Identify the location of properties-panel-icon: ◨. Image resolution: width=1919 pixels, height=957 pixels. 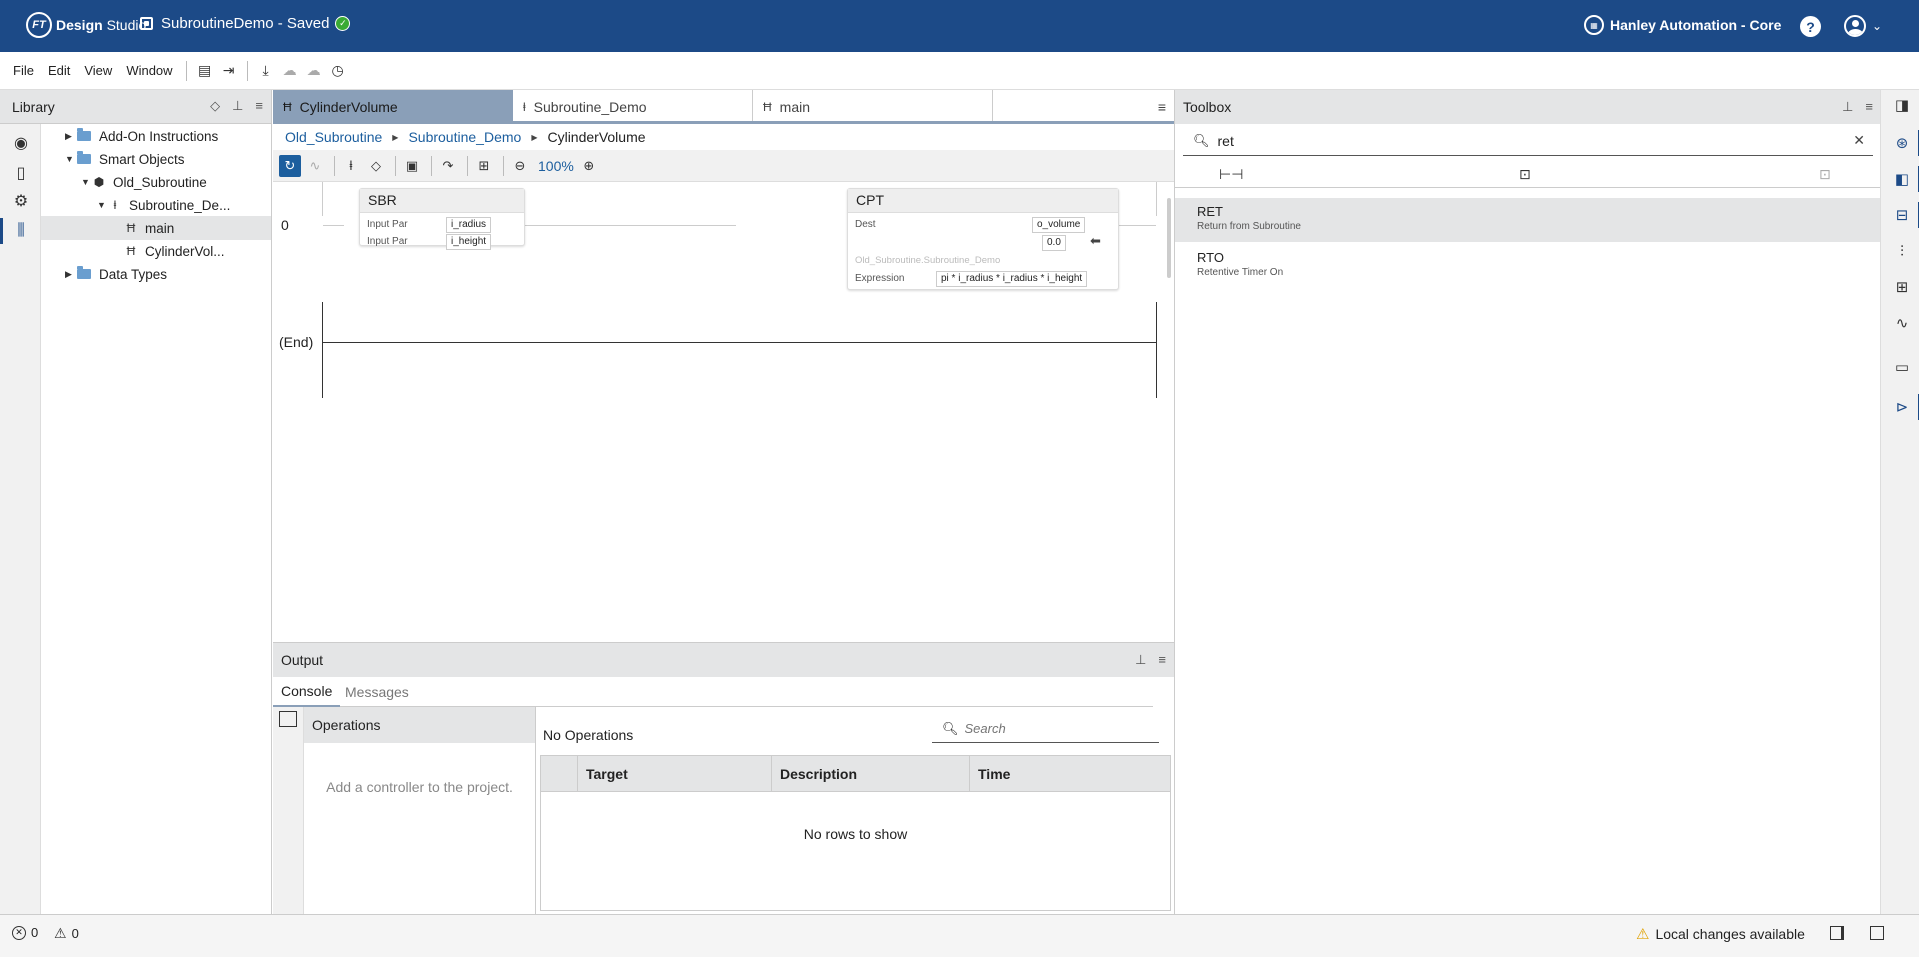
(1902, 105).